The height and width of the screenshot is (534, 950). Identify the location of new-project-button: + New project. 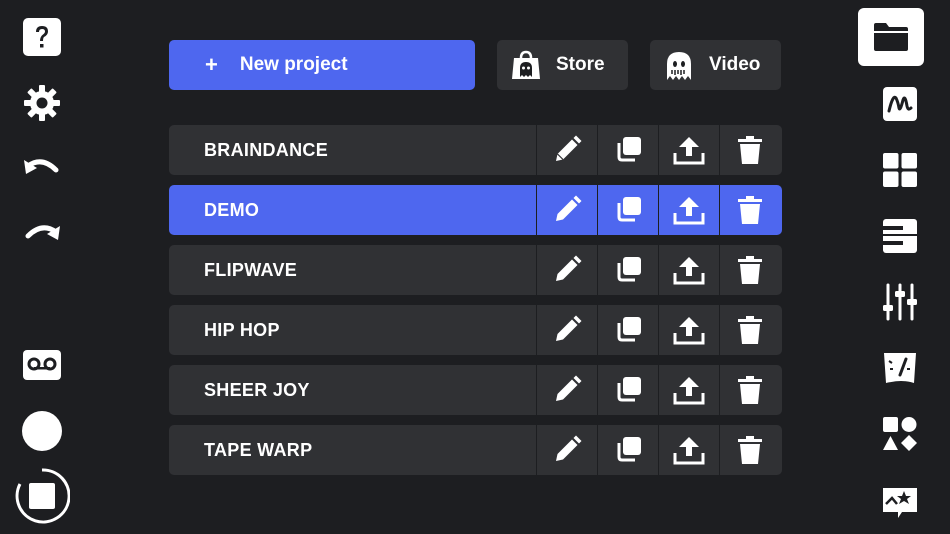
(322, 65).